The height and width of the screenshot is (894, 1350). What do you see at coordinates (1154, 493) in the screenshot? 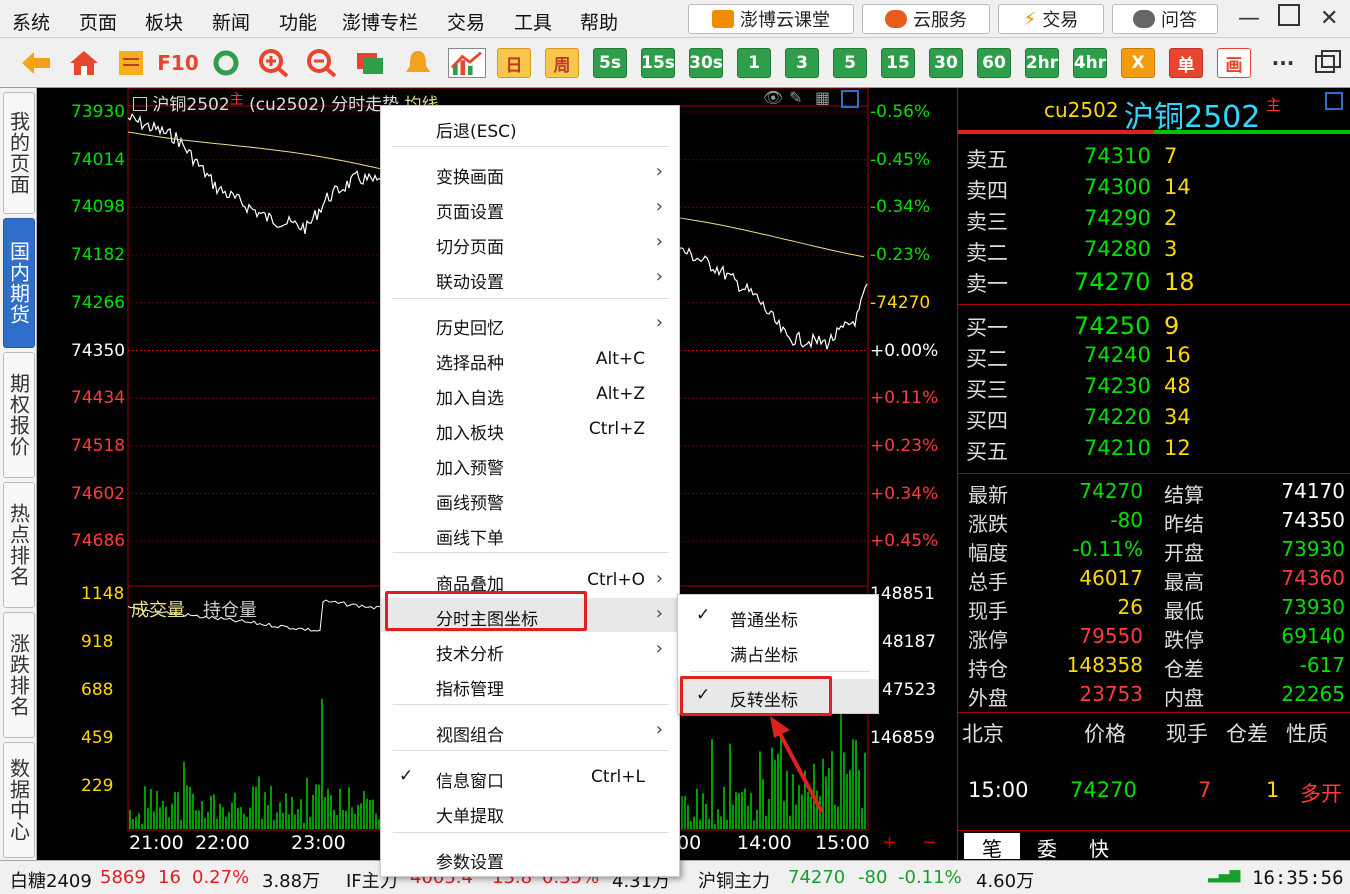
I see `stat-row: 最新 74270 结算 74170` at bounding box center [1154, 493].